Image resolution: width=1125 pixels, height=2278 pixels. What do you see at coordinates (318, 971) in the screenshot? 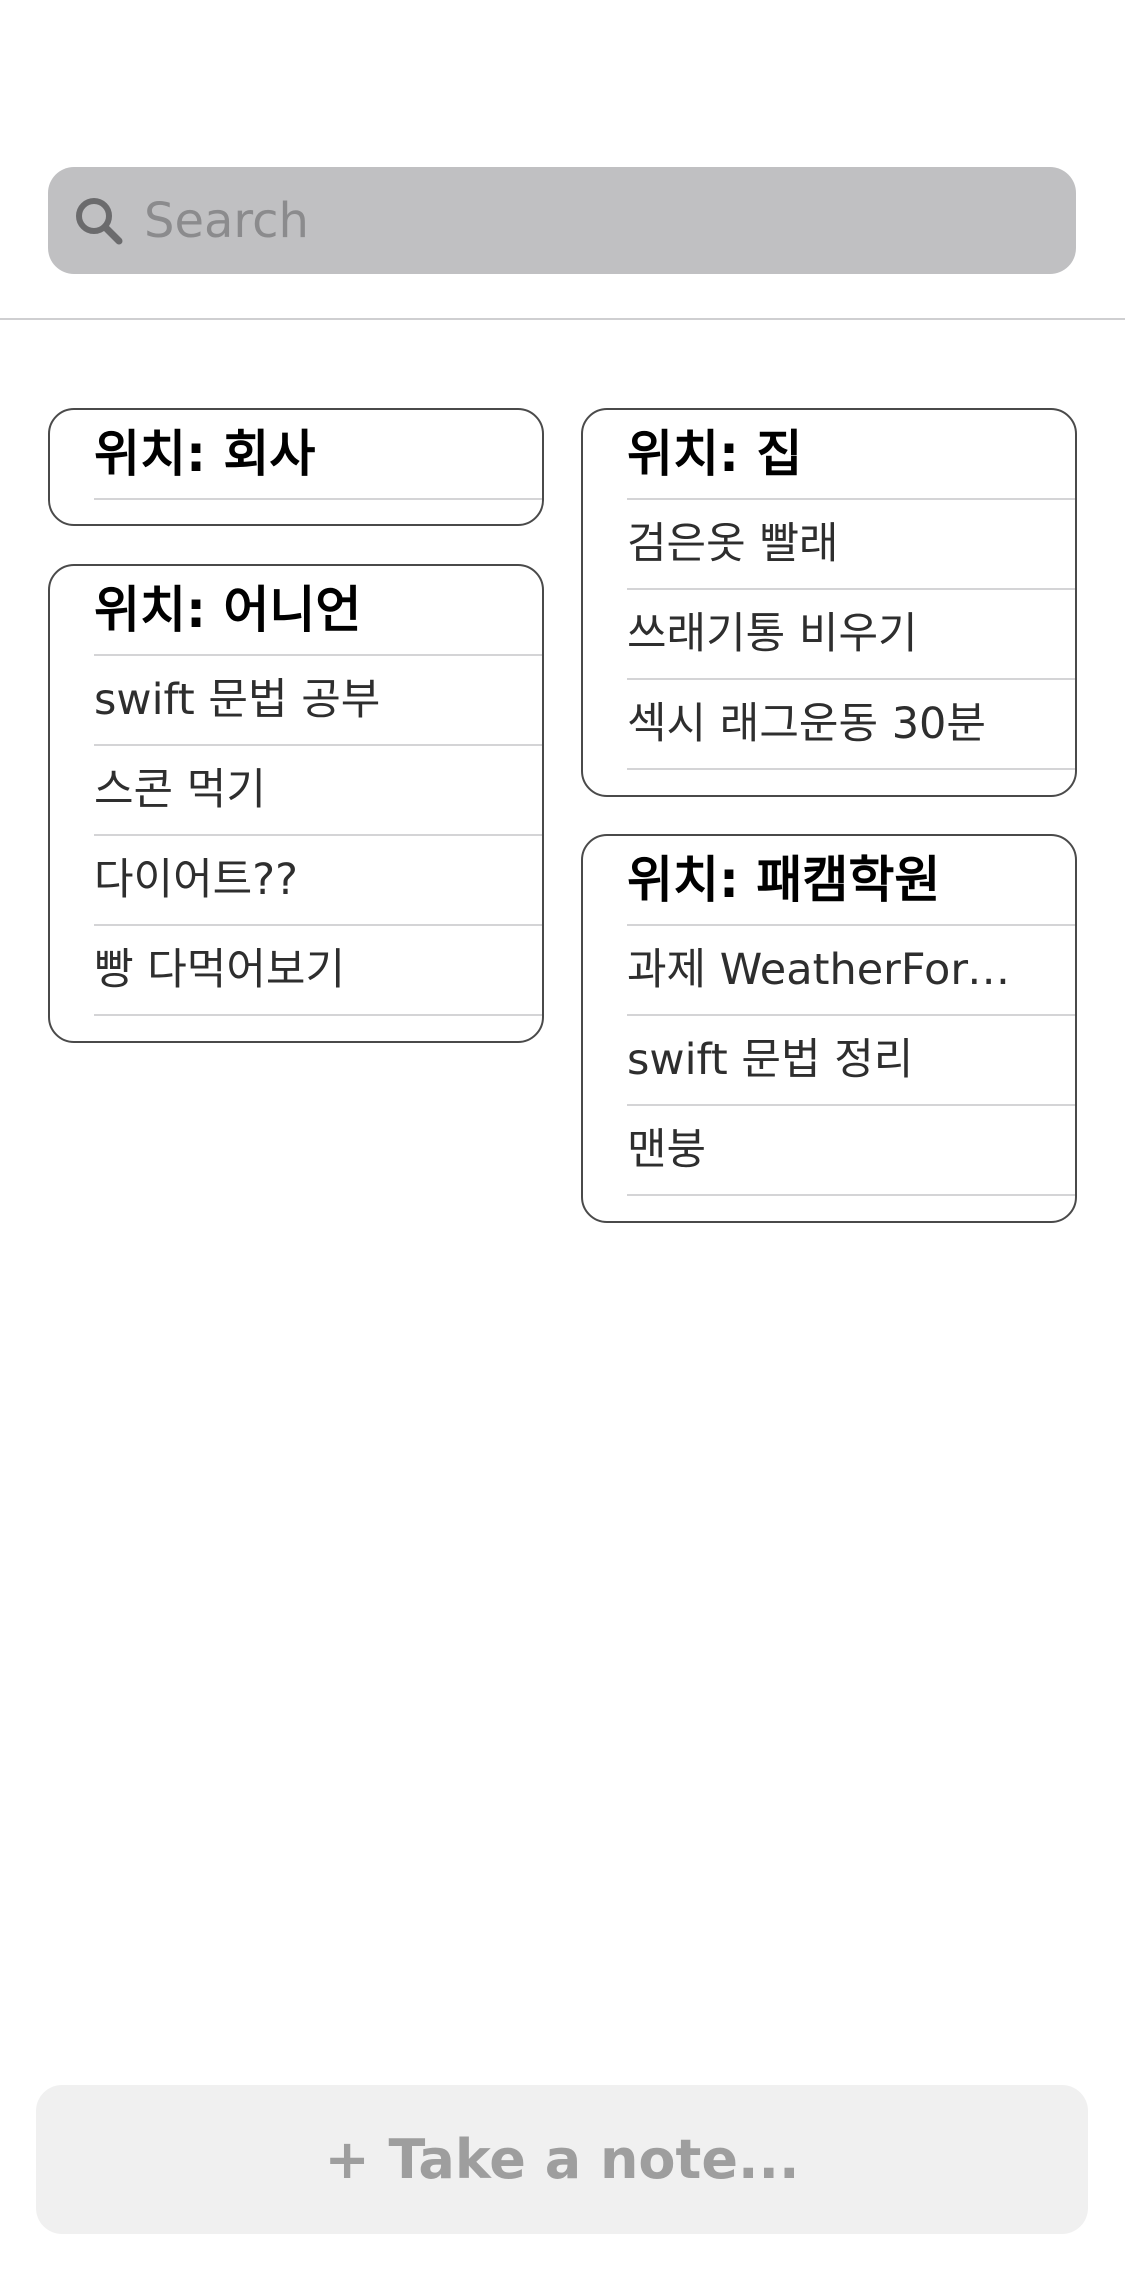
I see `list-item: 빵 다먹어보기` at bounding box center [318, 971].